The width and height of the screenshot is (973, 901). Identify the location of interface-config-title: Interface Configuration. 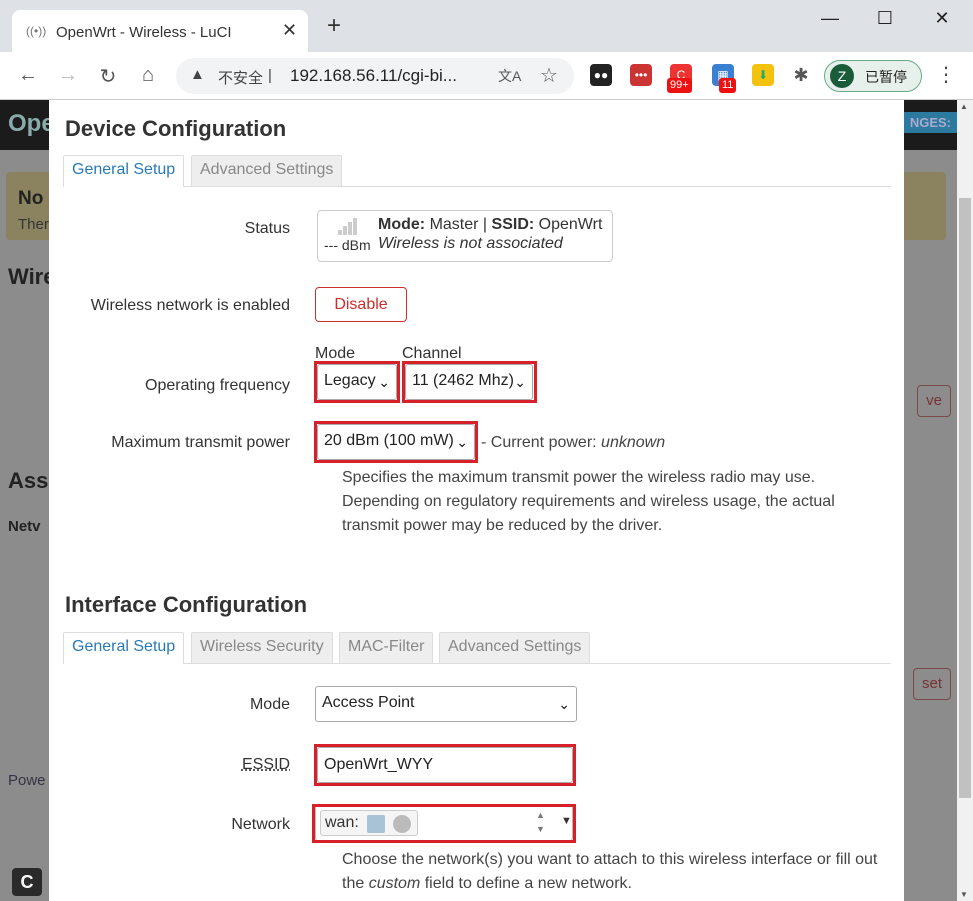
(186, 604).